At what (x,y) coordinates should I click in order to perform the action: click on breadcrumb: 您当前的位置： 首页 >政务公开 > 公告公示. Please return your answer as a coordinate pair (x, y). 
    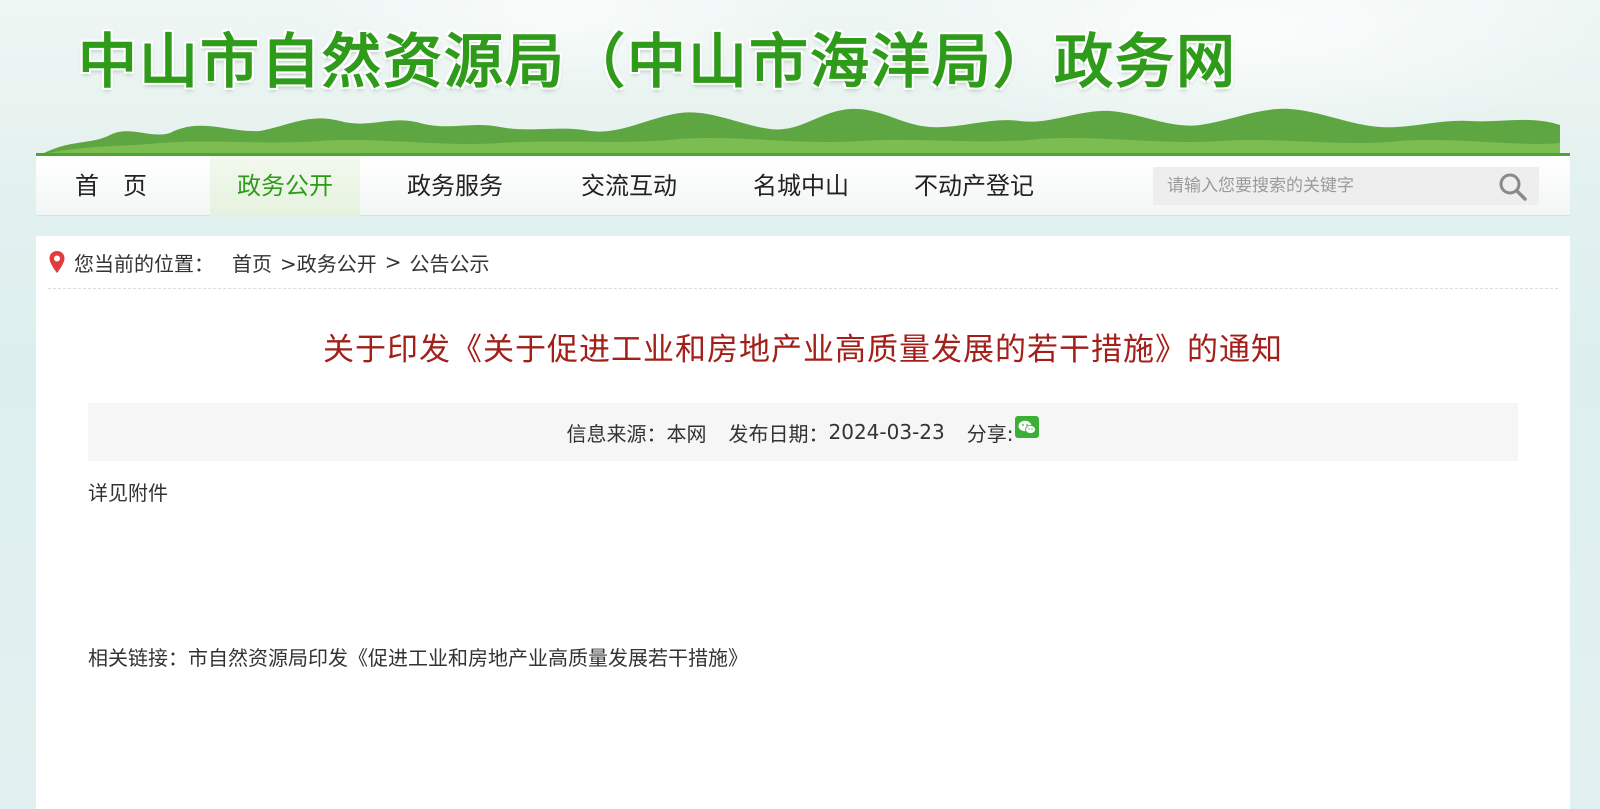
    Looking at the image, I should click on (269, 262).